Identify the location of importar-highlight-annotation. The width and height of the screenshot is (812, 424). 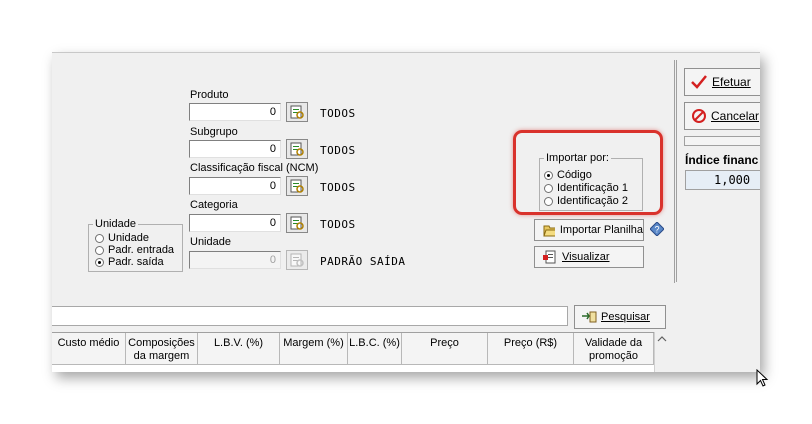
(588, 172).